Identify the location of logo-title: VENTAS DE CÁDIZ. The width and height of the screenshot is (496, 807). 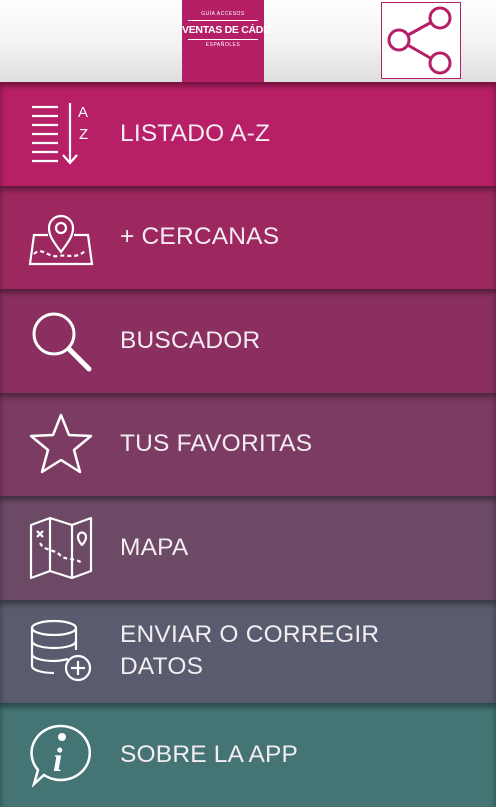
(227, 30).